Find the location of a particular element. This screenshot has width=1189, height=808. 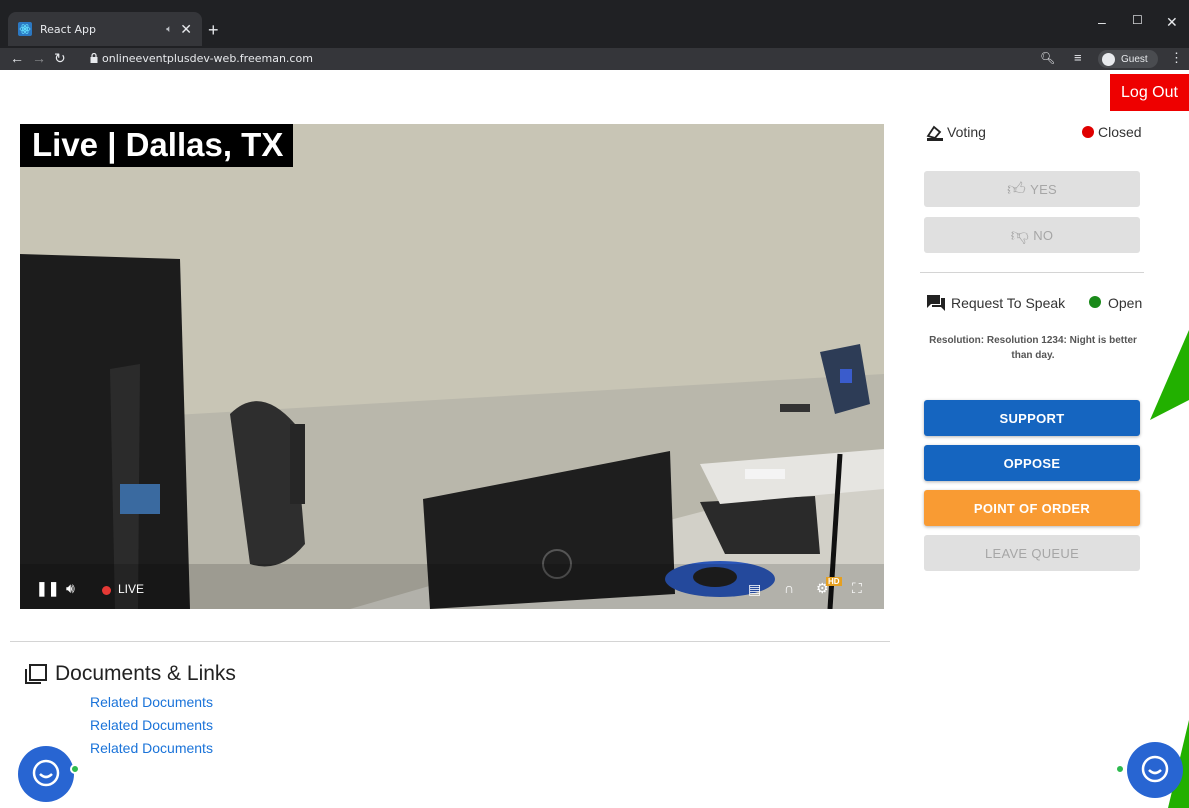

captions-icon: ▤ is located at coordinates (754, 589).